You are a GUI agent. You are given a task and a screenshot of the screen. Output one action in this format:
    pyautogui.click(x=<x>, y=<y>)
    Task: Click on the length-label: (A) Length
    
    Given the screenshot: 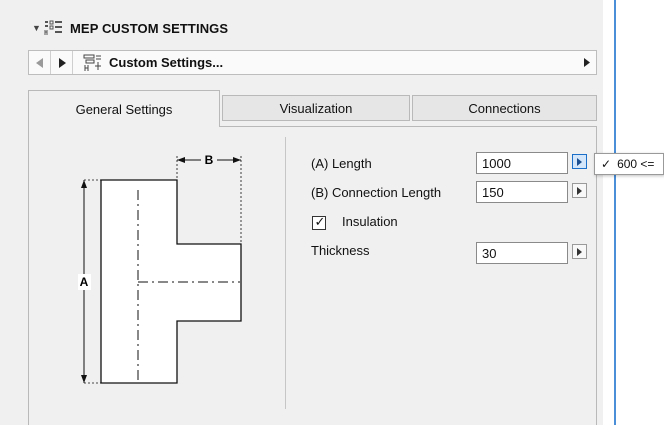 What is the action you would take?
    pyautogui.click(x=341, y=163)
    